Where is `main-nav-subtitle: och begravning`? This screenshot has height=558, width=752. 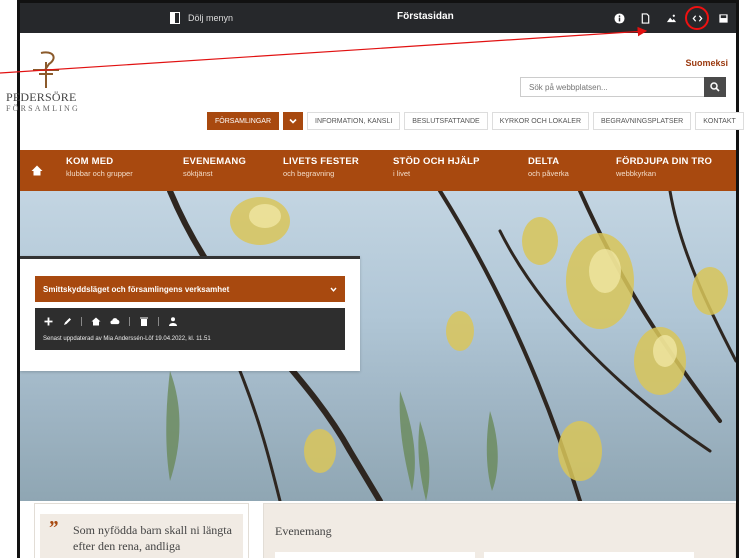
main-nav-subtitle: och begravning is located at coordinates (309, 173).